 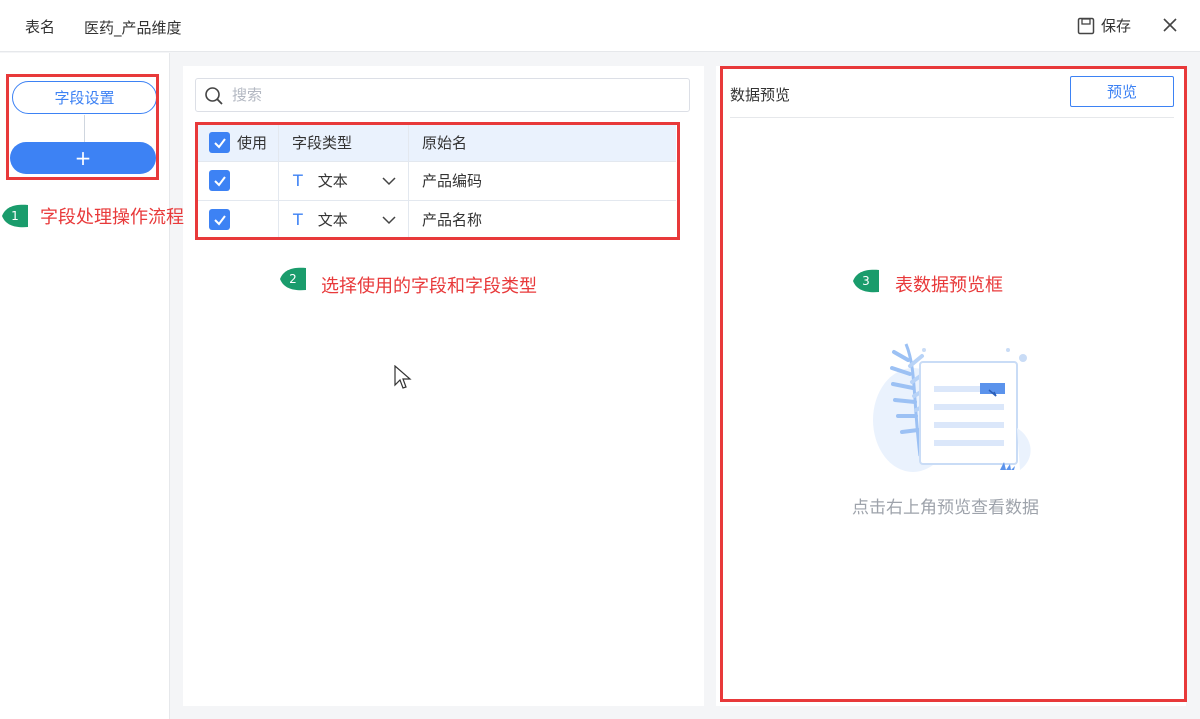 I want to click on table-name-value: 医药_产品维度, so click(x=133, y=28).